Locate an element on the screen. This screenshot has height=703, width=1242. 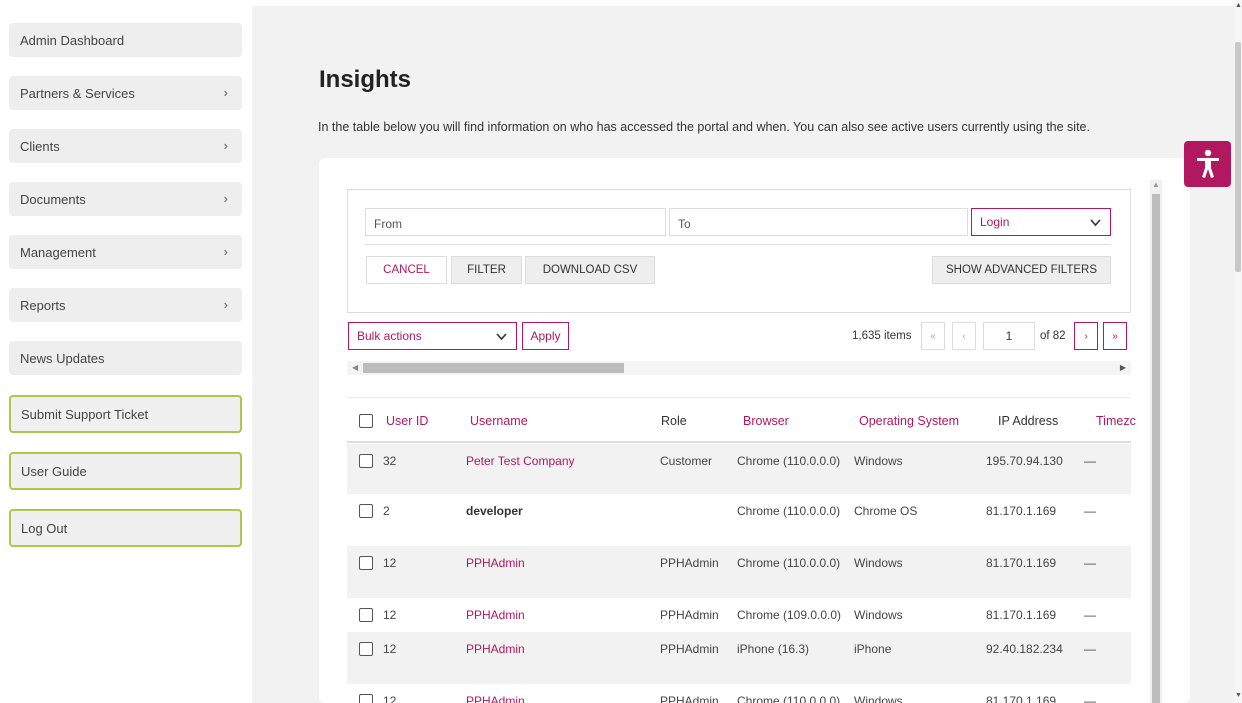
sidebar-item-admin-dashboard: Admin Dashboard is located at coordinates (125, 40).